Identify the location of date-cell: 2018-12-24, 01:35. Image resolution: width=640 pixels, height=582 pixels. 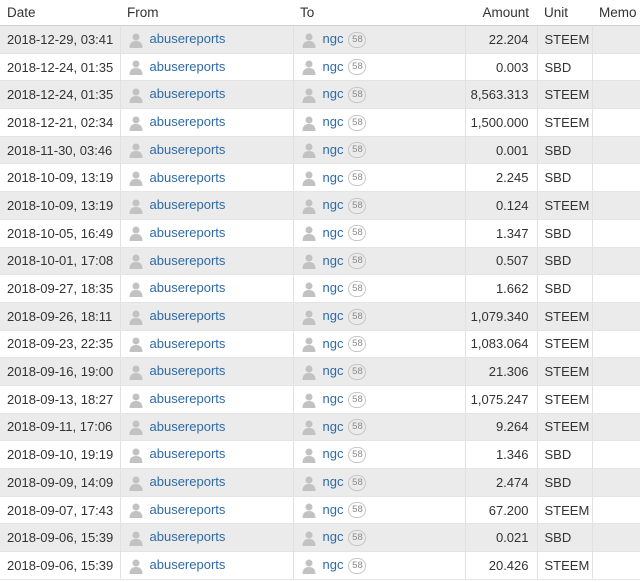
(60, 67).